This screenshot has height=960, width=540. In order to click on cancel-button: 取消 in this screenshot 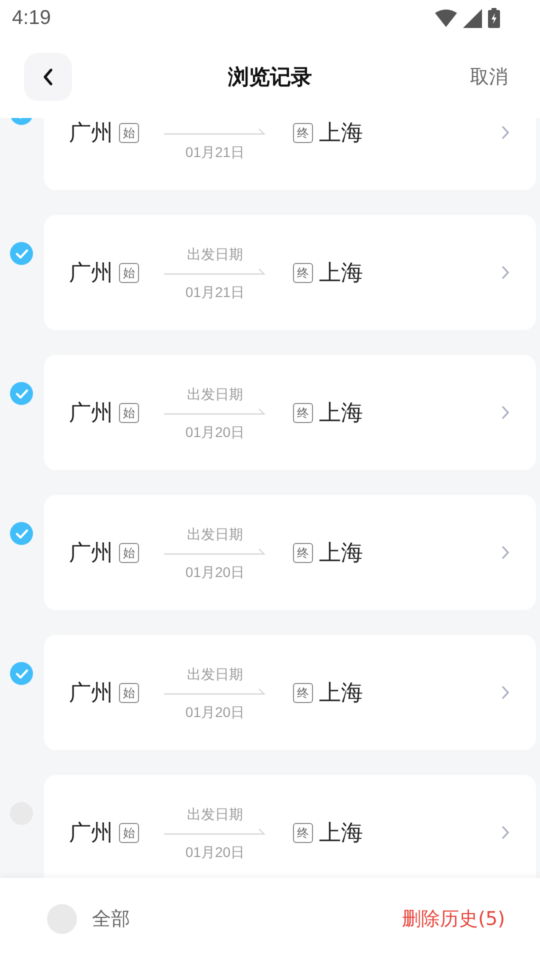, I will do `click(489, 77)`.